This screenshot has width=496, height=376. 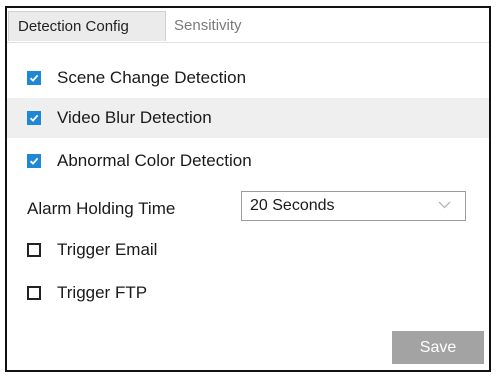 What do you see at coordinates (248, 78) in the screenshot?
I see `scene-change-detection-row: Scene Change Detection` at bounding box center [248, 78].